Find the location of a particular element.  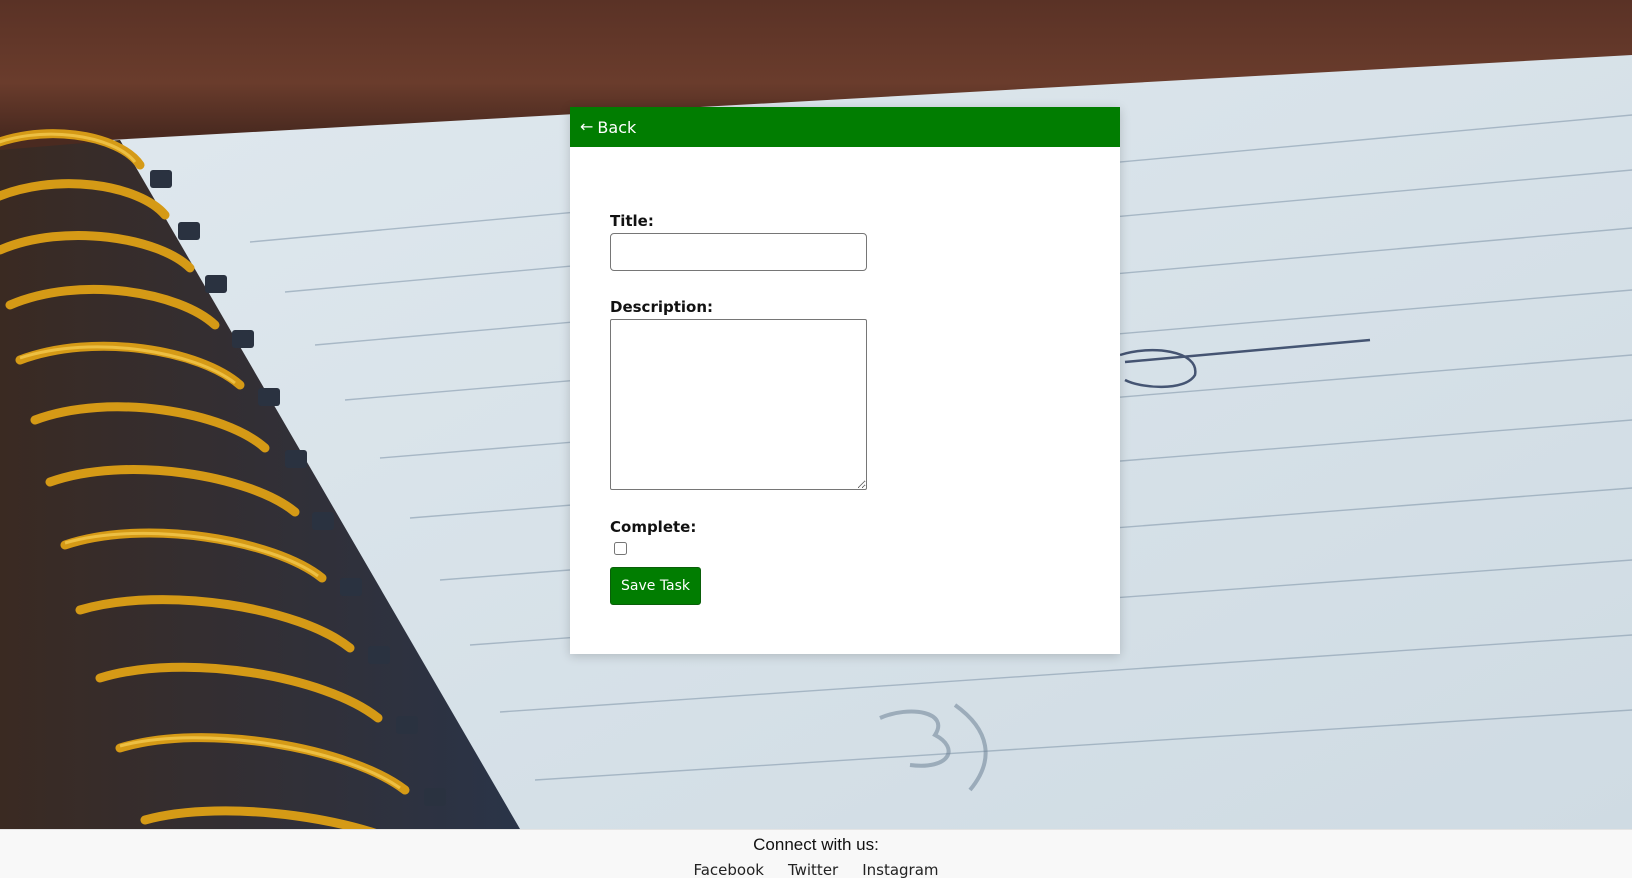

title-input is located at coordinates (738, 252).